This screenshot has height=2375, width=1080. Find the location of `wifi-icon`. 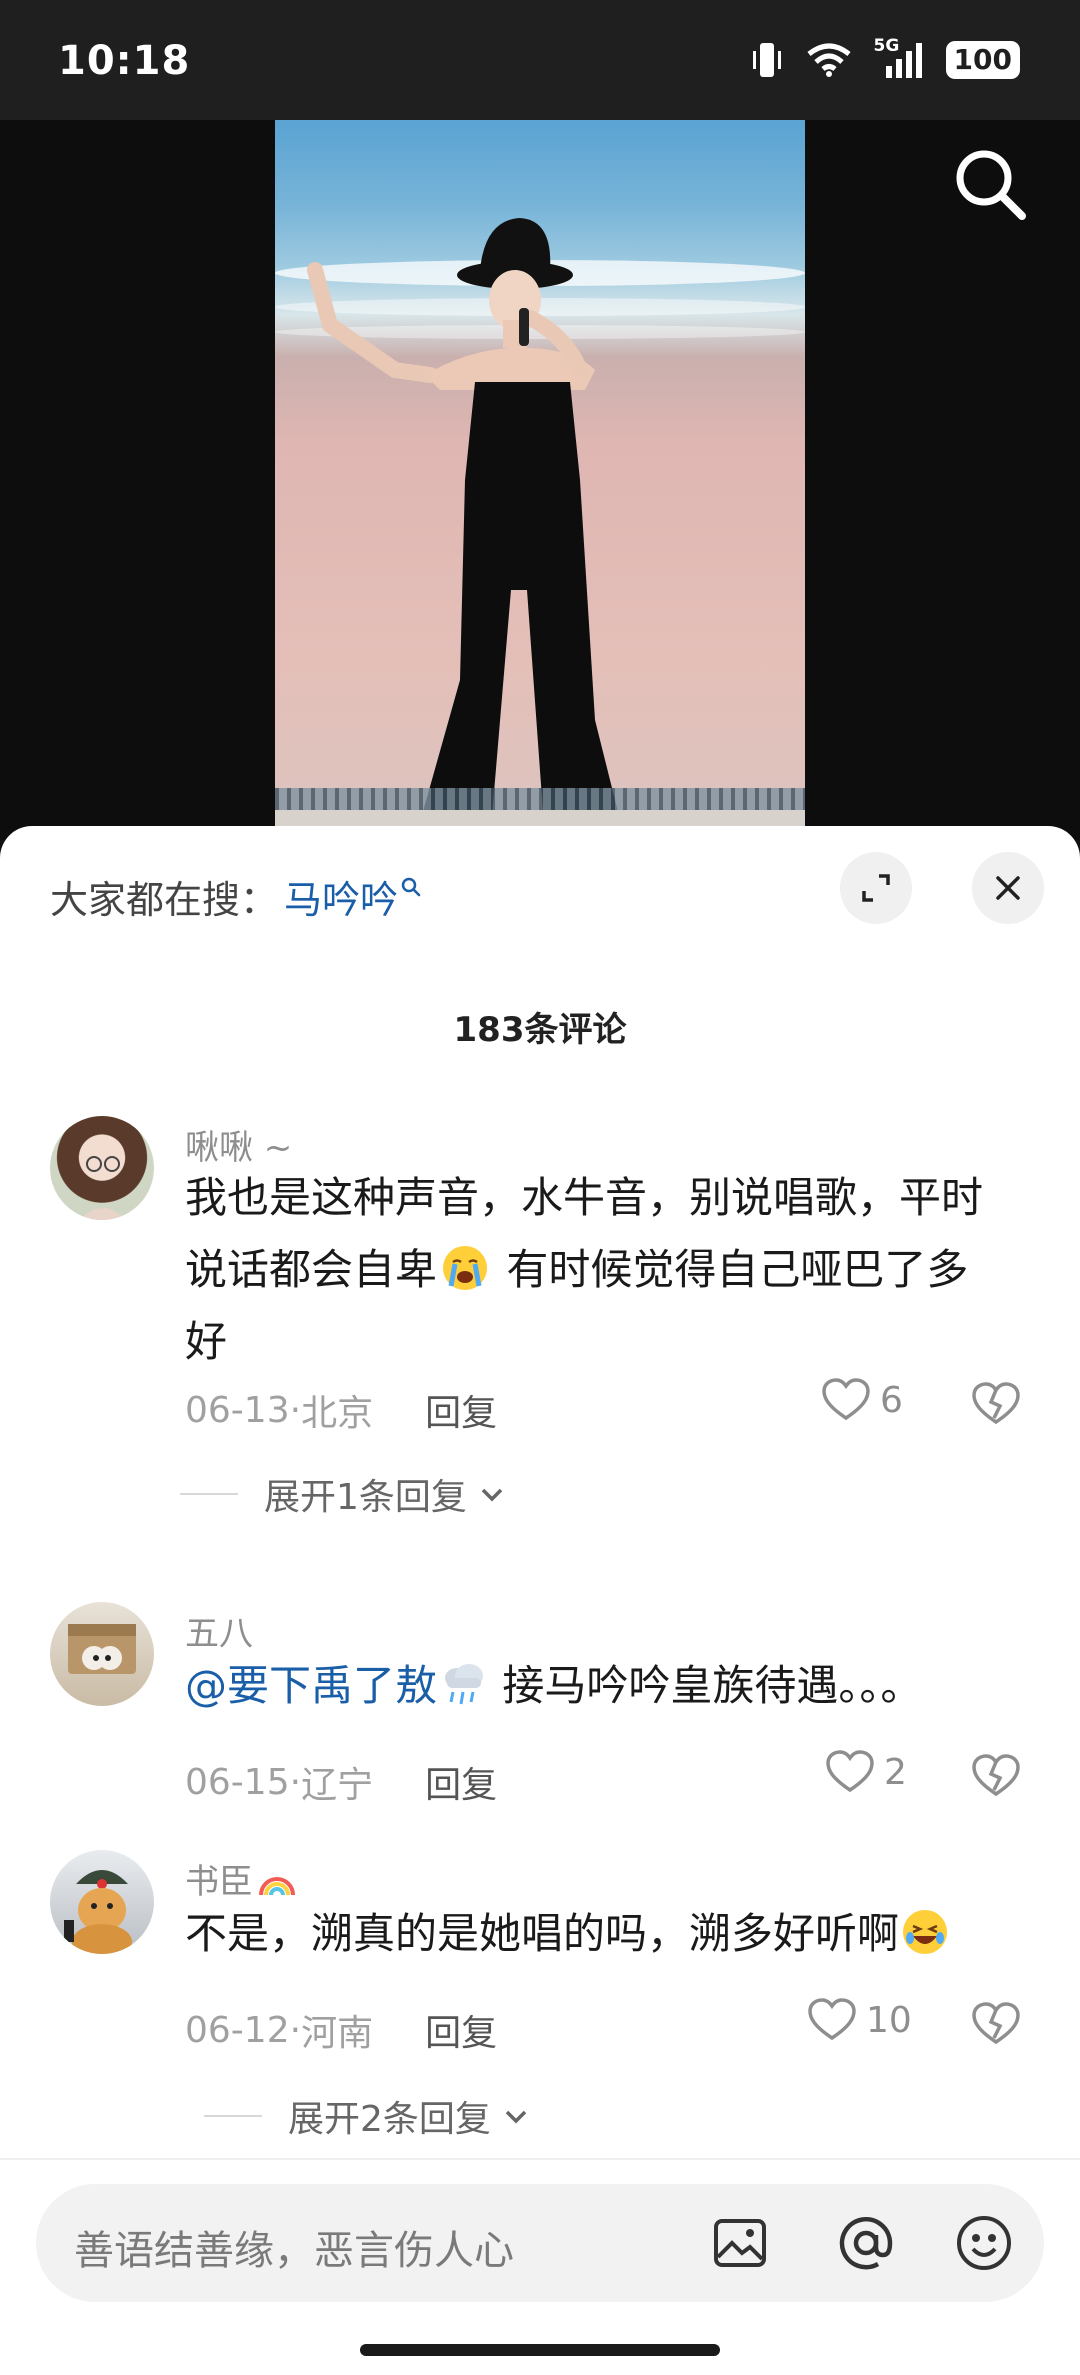

wifi-icon is located at coordinates (828, 60).